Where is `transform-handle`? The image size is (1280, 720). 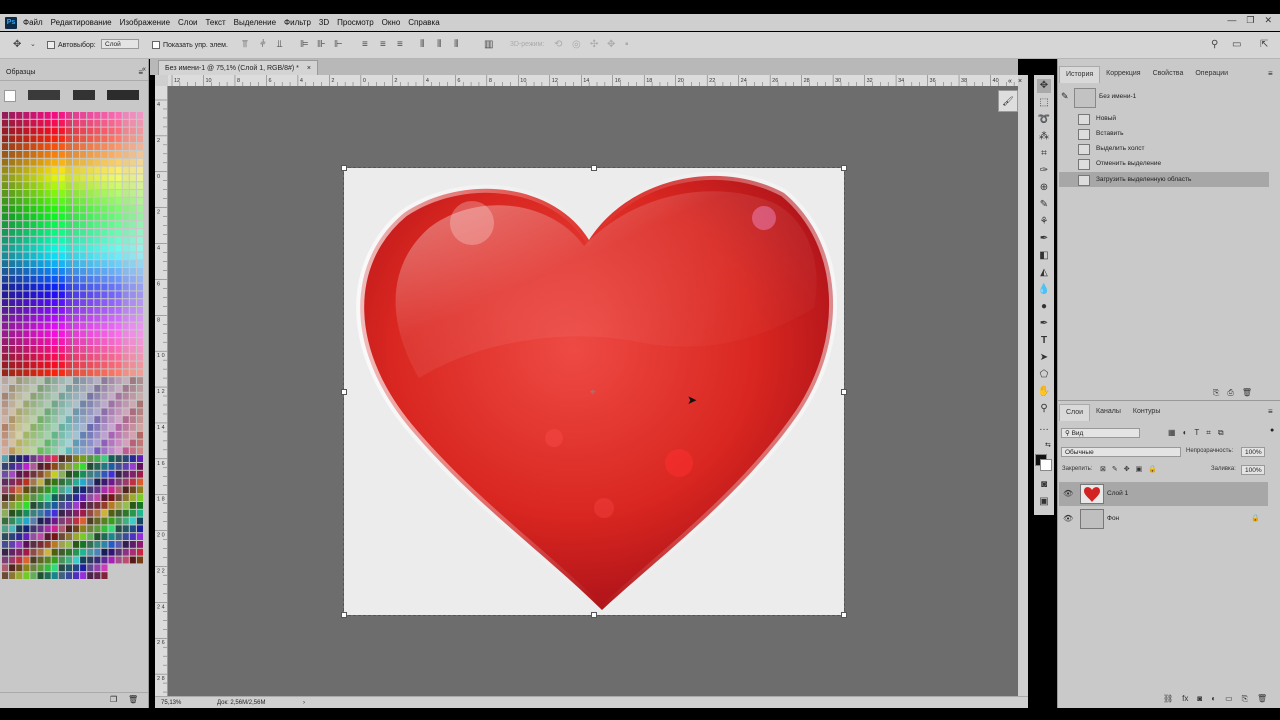
transform-handle is located at coordinates (844, 392).